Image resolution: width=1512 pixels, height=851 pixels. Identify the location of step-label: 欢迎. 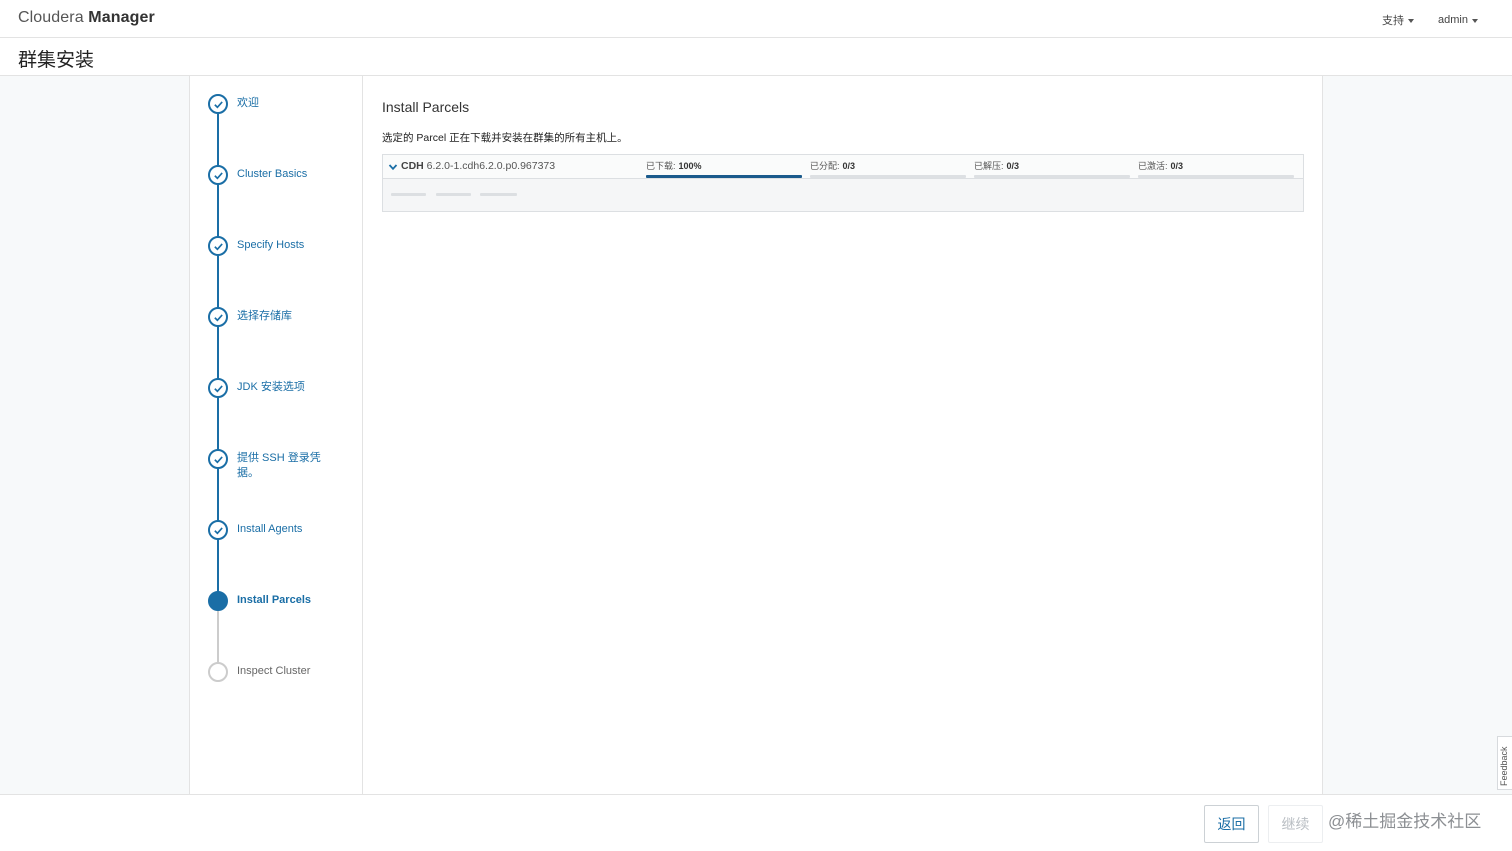
(248, 103).